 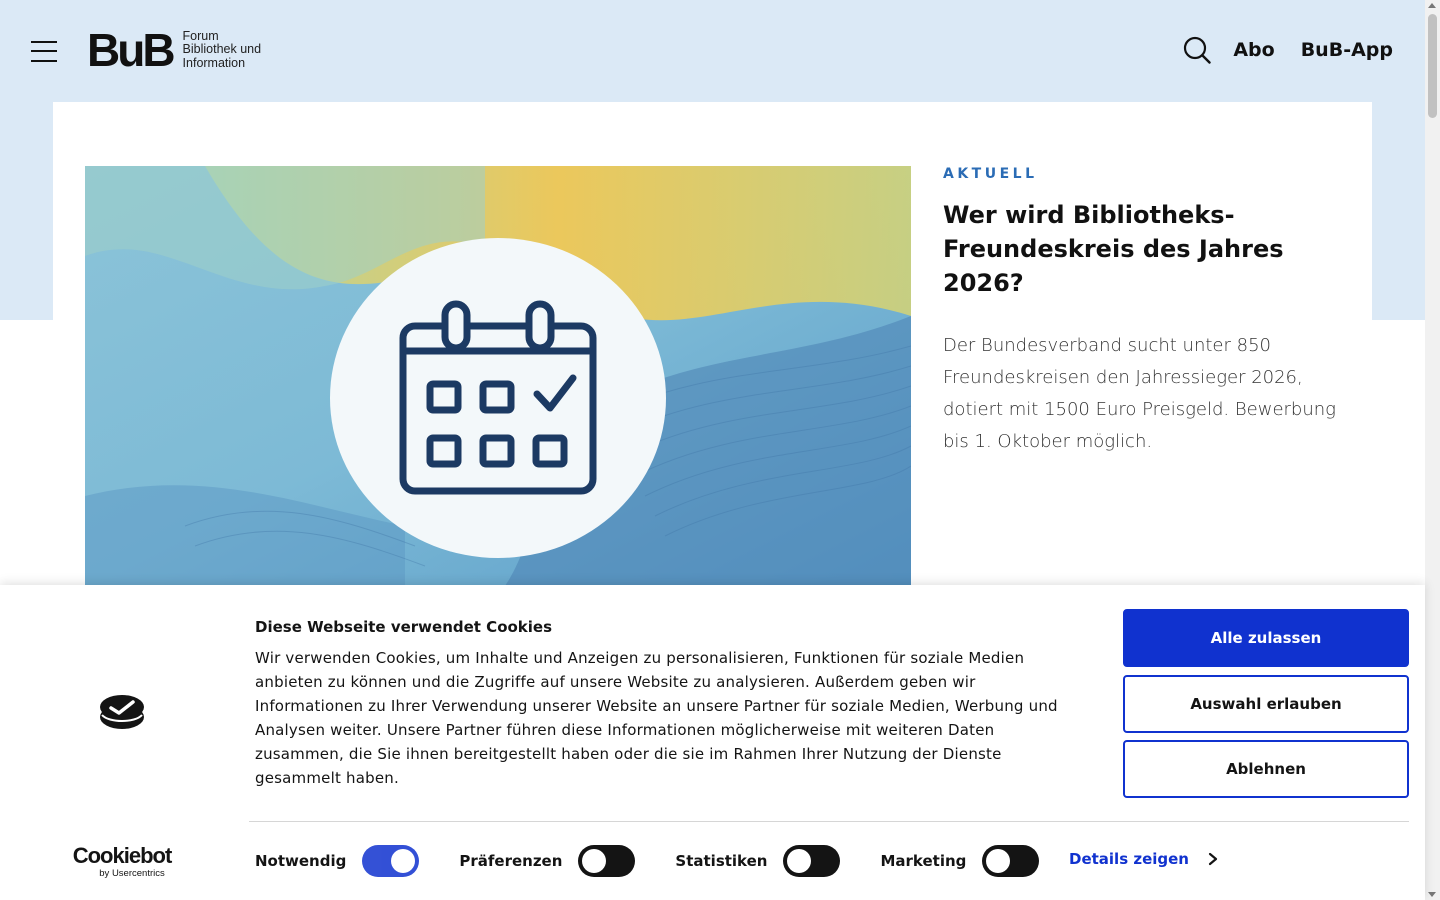 I want to click on cookie-divider, so click(x=829, y=821).